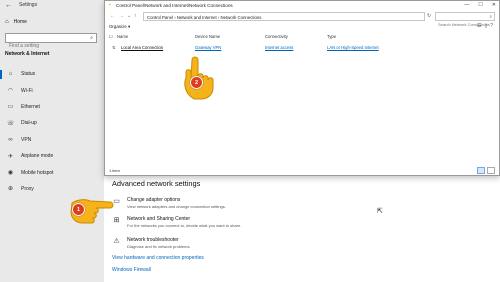  Describe the element at coordinates (121, 16) in the screenshot. I see `forward-icon: →` at that location.